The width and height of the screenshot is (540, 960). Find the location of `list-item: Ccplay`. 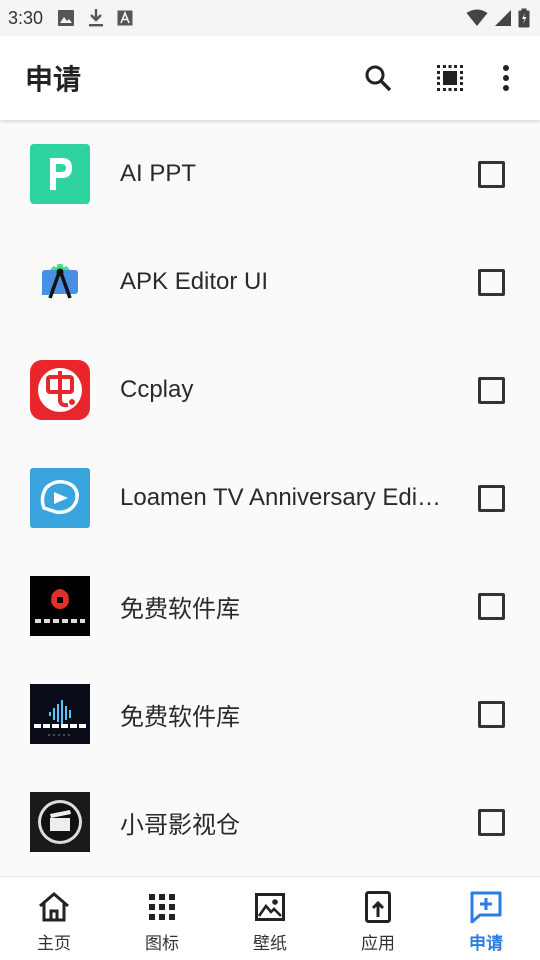

list-item: Ccplay is located at coordinates (270, 390).